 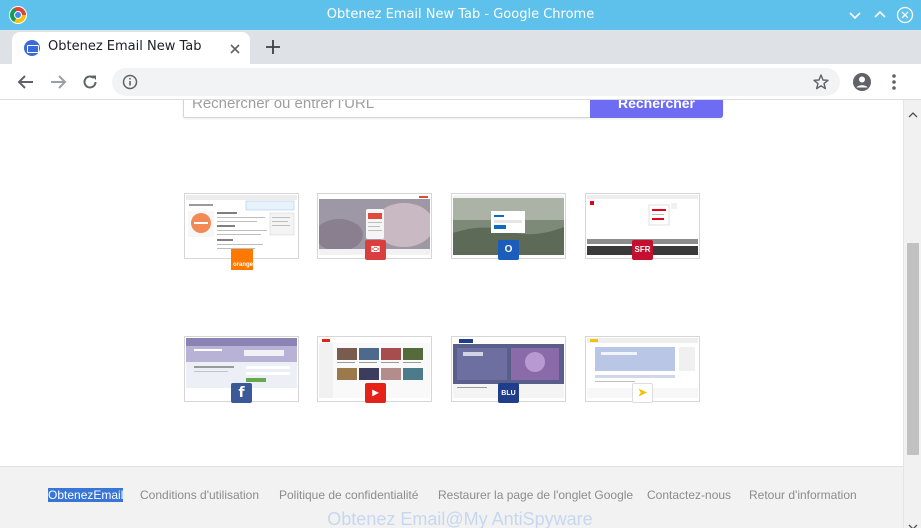 What do you see at coordinates (642, 226) in the screenshot?
I see `tile-sfr: SFR SFR` at bounding box center [642, 226].